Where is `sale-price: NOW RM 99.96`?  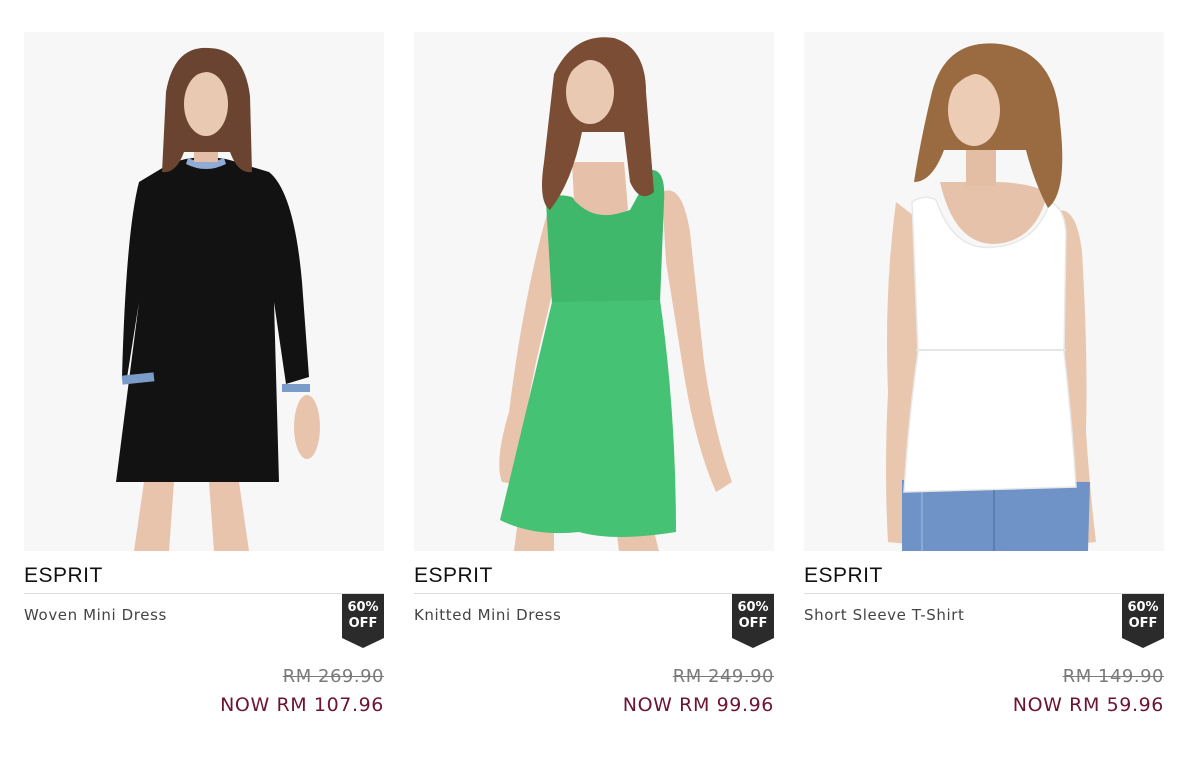 sale-price: NOW RM 99.96 is located at coordinates (698, 705).